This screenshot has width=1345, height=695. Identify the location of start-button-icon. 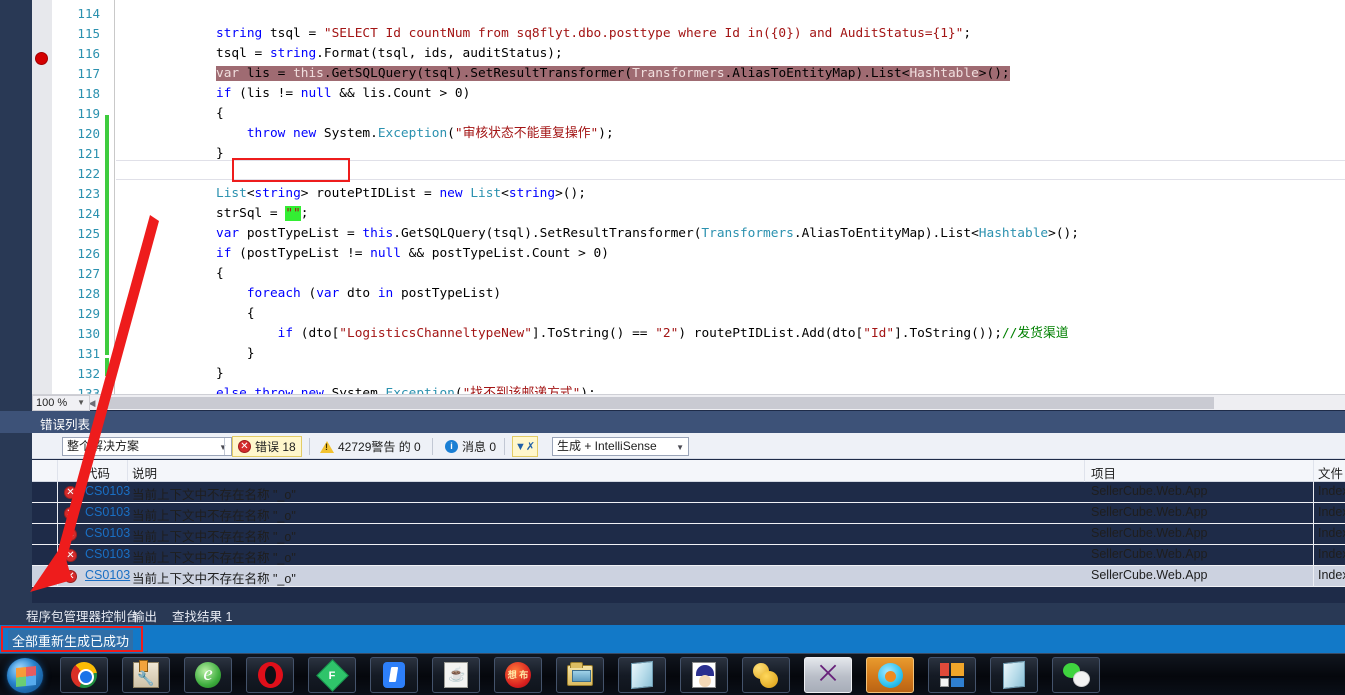
(25, 675).